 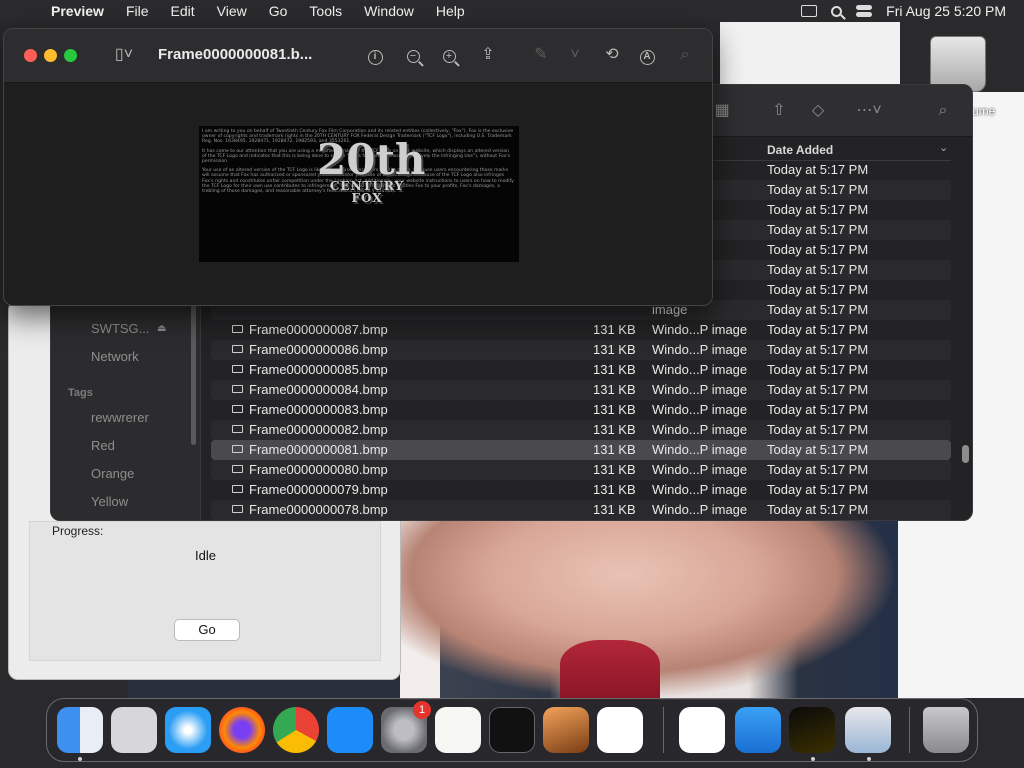 I want to click on share-icon: ⇪, so click(x=488, y=55).